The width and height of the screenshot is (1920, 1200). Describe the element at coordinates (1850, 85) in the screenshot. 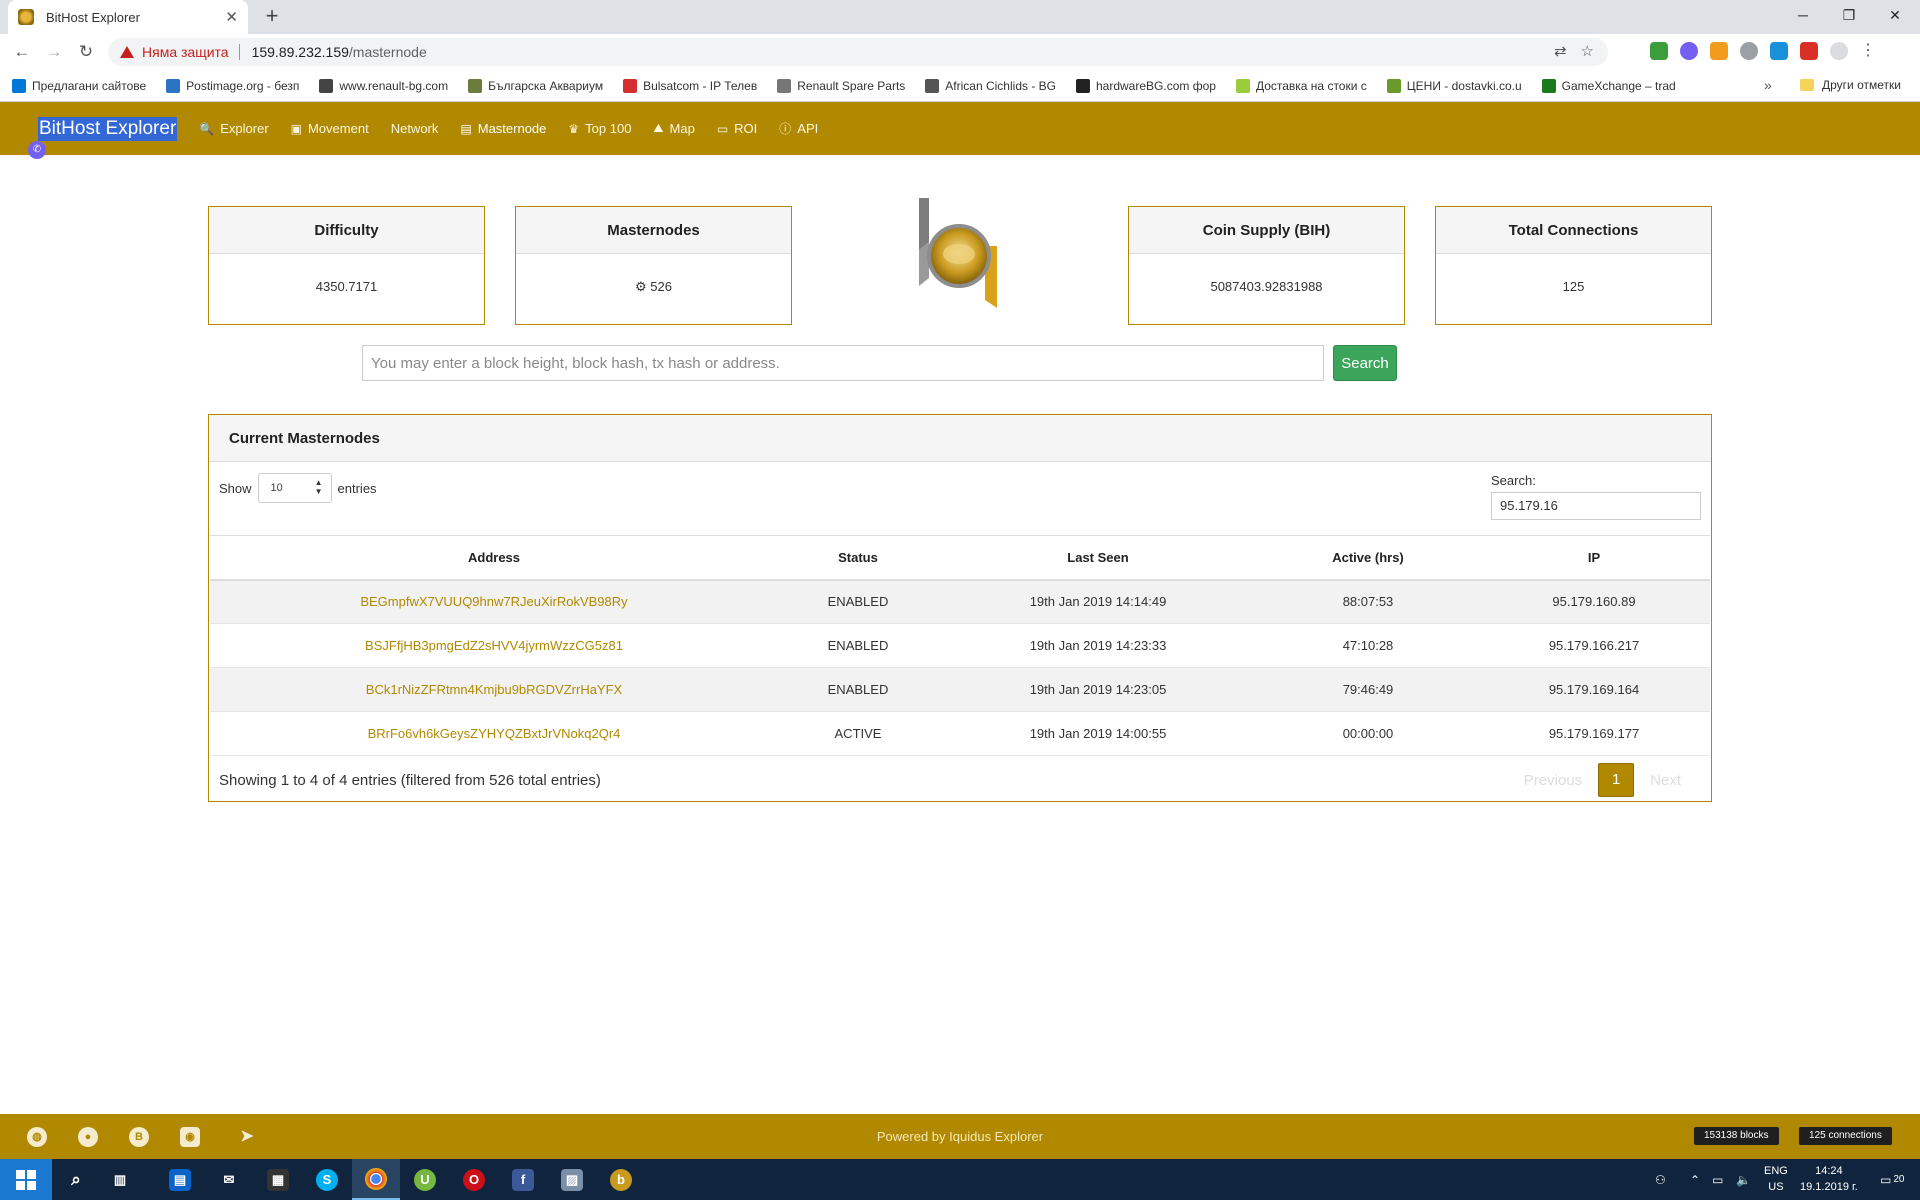

I see `other-bookmarks-folder: Други отметки` at that location.